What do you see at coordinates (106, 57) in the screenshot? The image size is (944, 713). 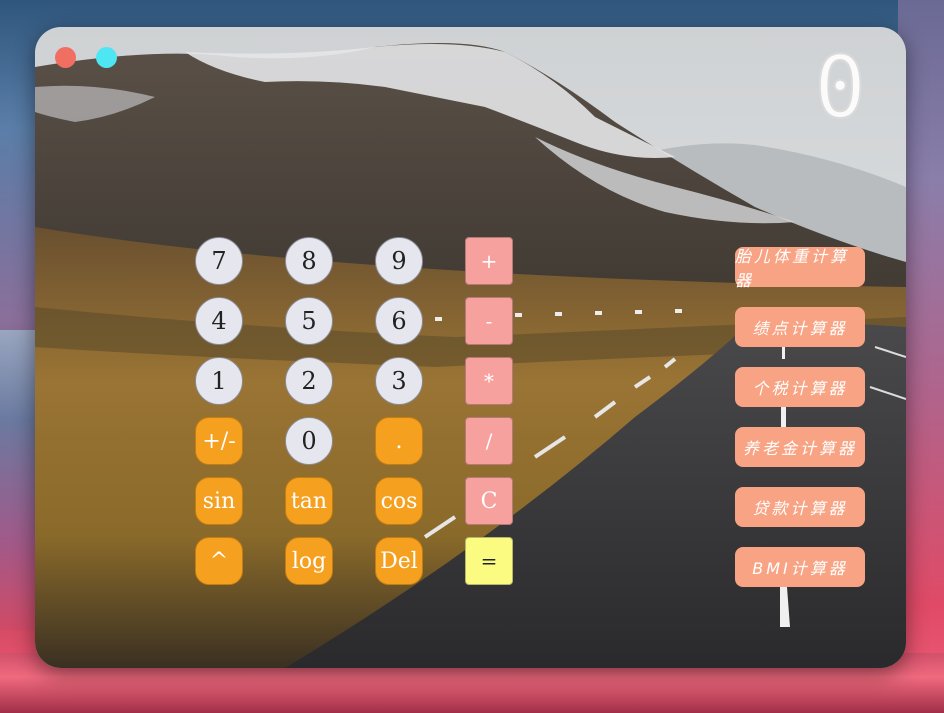 I see `minimize-dot` at bounding box center [106, 57].